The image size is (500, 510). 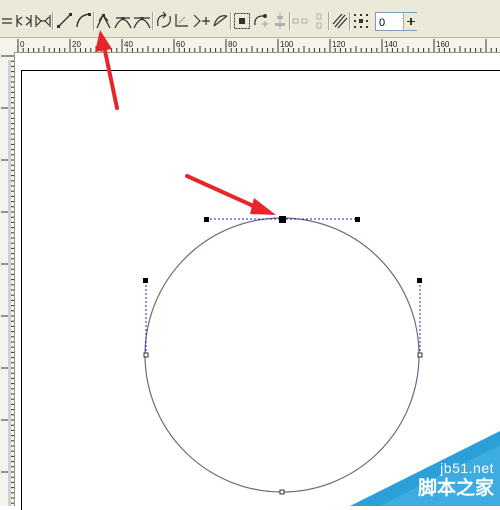 I want to click on select-all-nodes-icon, so click(x=361, y=21).